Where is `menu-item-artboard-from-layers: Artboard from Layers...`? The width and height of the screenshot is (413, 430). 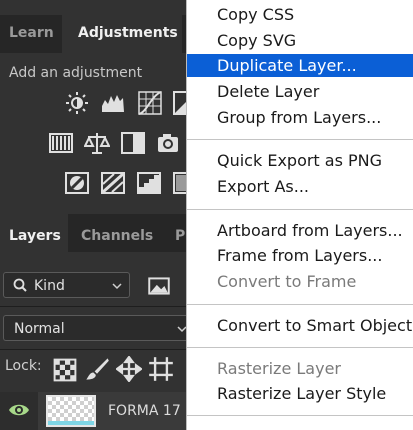 menu-item-artboard-from-layers: Artboard from Layers... is located at coordinates (300, 230).